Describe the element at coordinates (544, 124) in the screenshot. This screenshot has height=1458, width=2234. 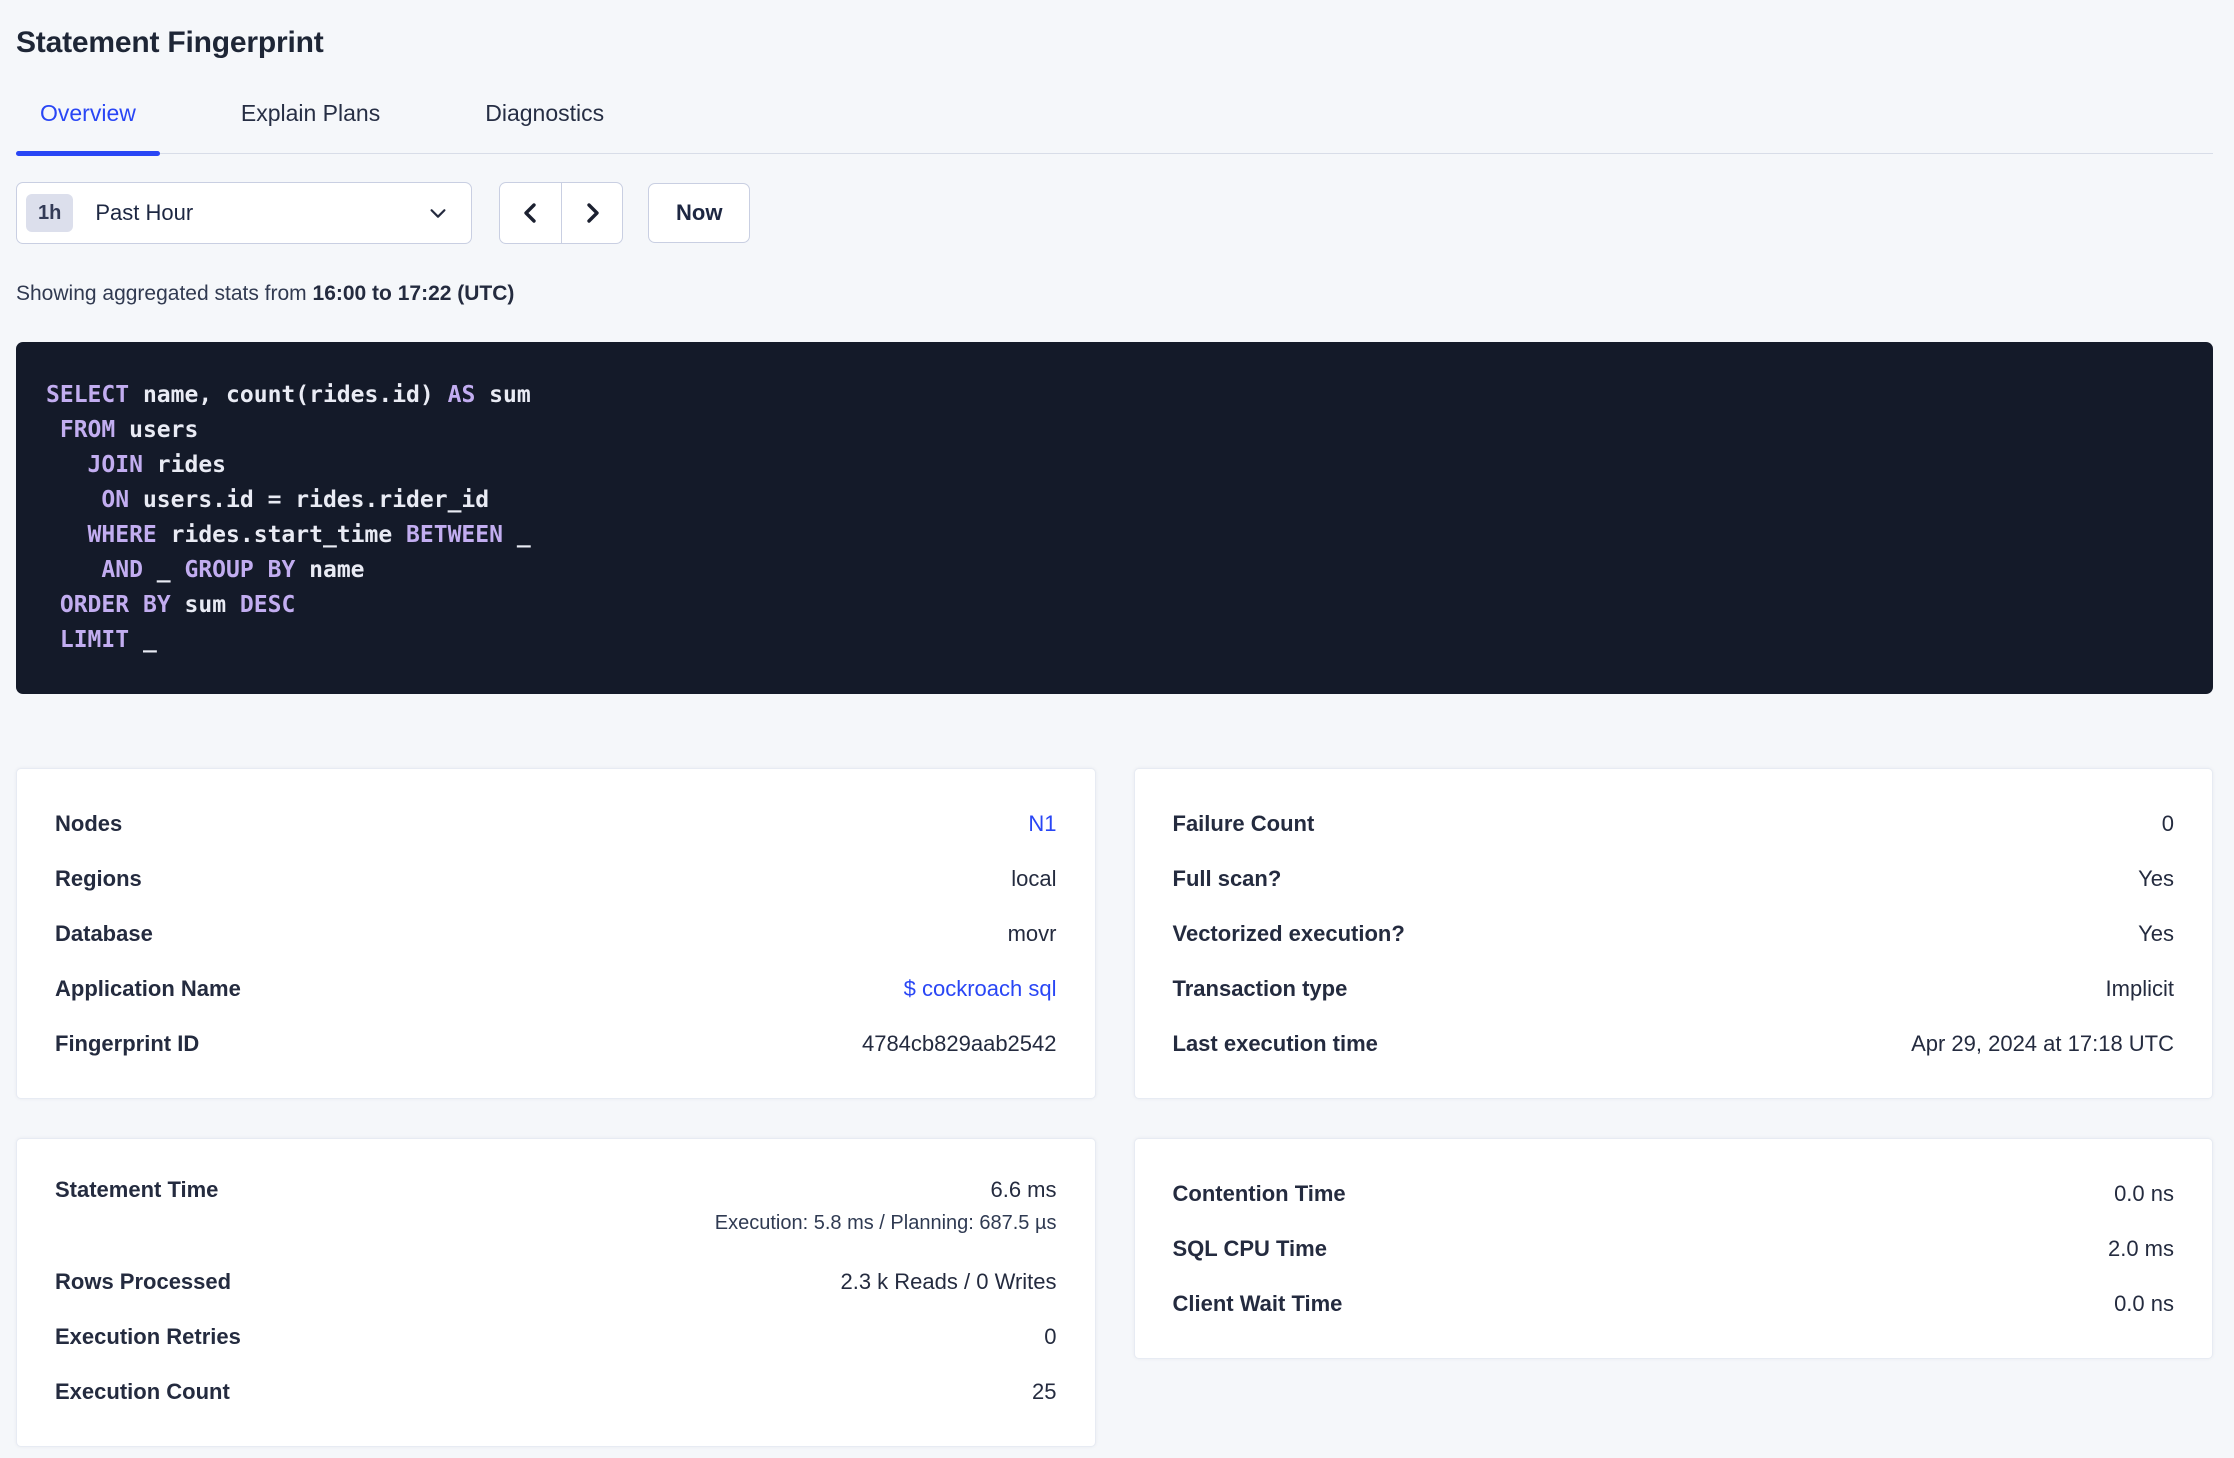
I see `tab-diagnostics: Diagnostics` at that location.